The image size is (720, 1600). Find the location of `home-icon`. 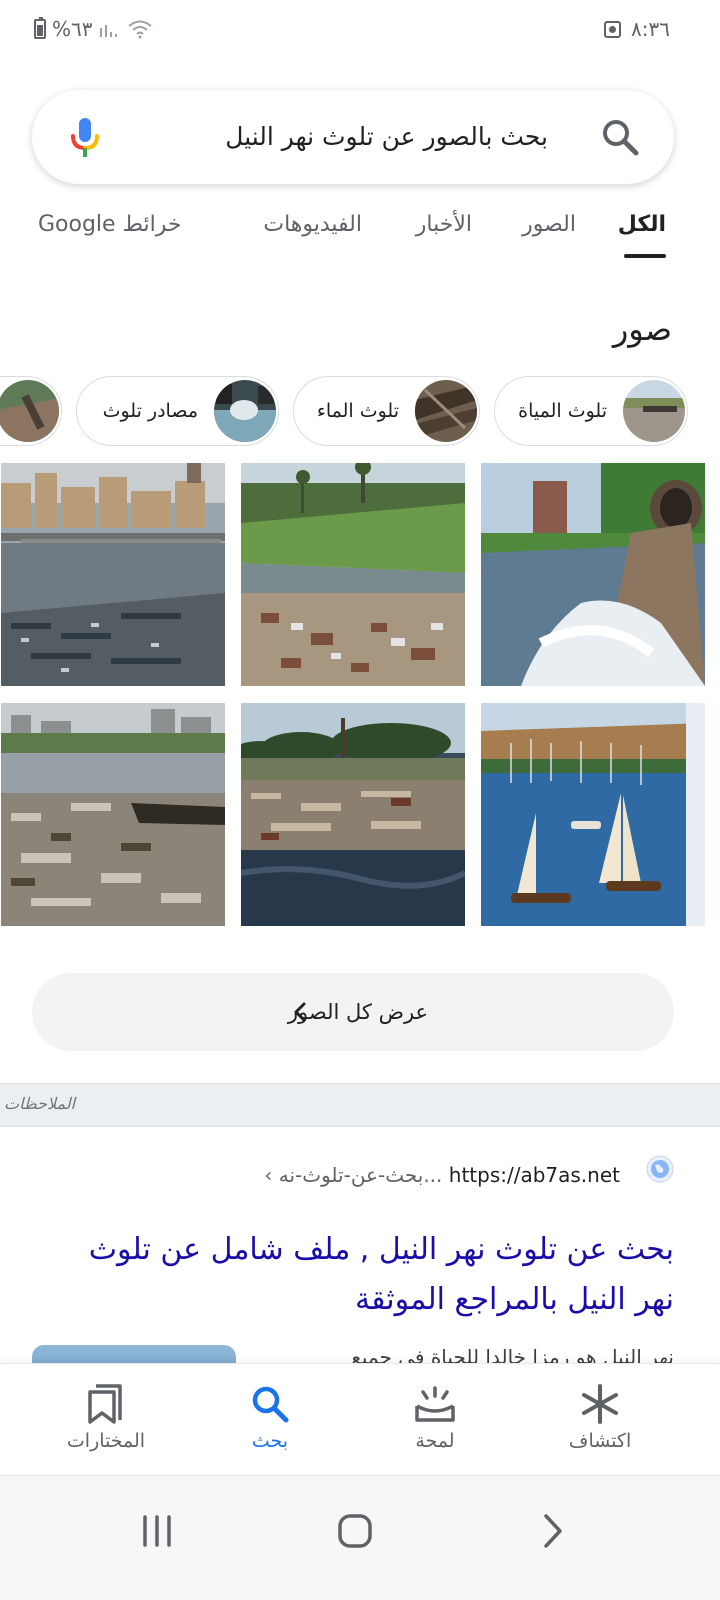

home-icon is located at coordinates (355, 1531).